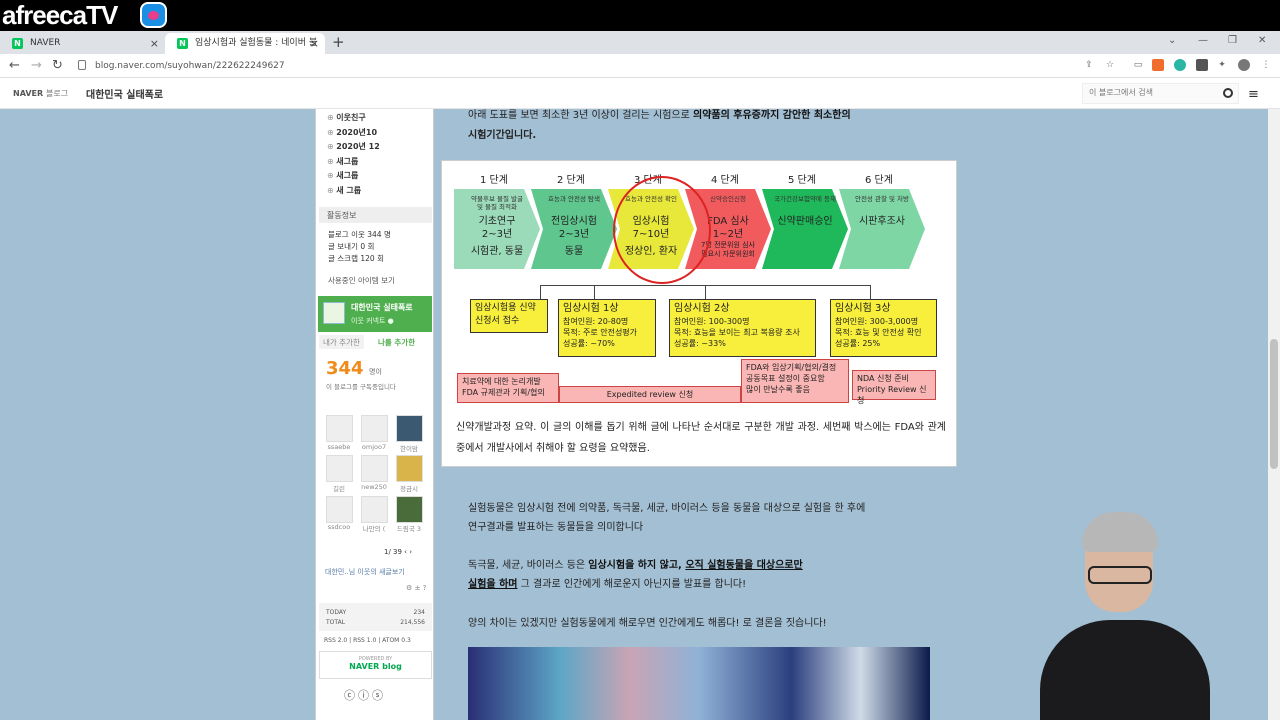 This screenshot has width=1280, height=720. Describe the element at coordinates (396, 342) in the screenshot. I see `tab-added-me: 나를 추가한` at that location.